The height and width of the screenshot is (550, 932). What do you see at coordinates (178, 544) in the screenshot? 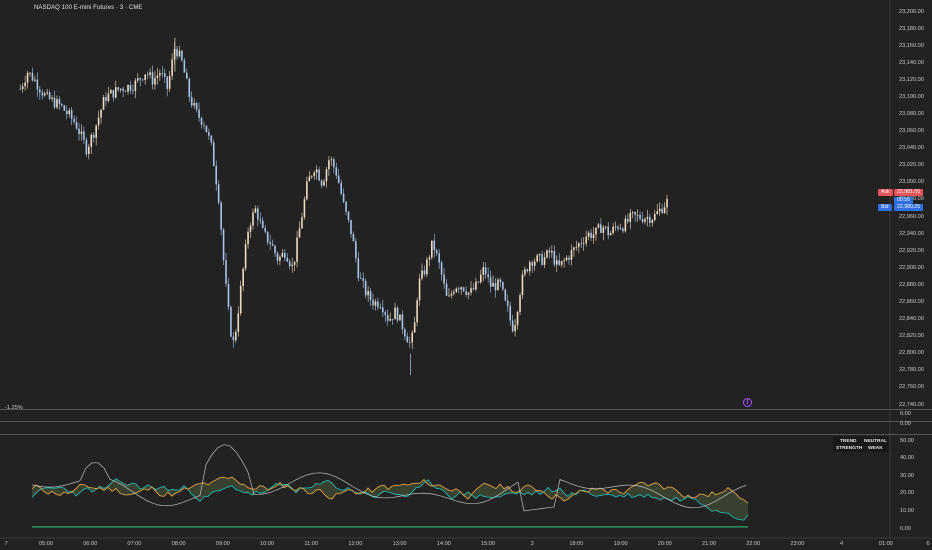
I see `time-tick-label: 08:00` at bounding box center [178, 544].